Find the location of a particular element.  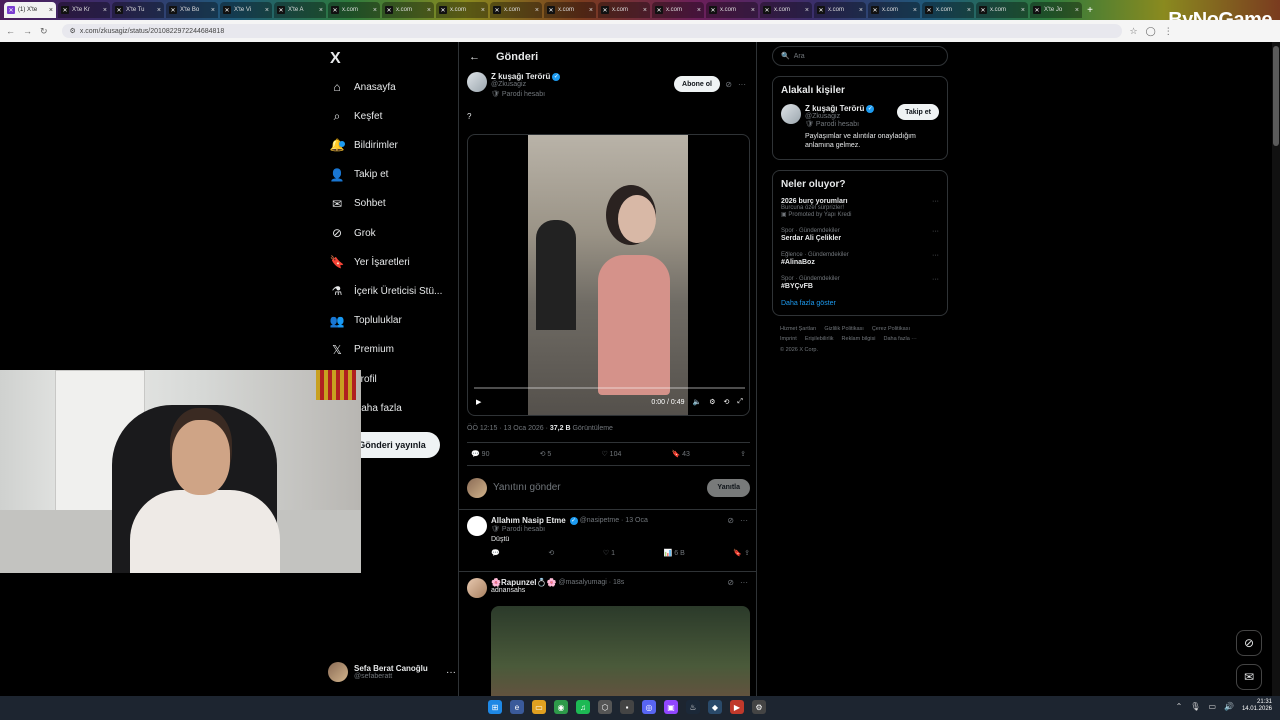

views-action: 📊 6 B is located at coordinates (674, 553).